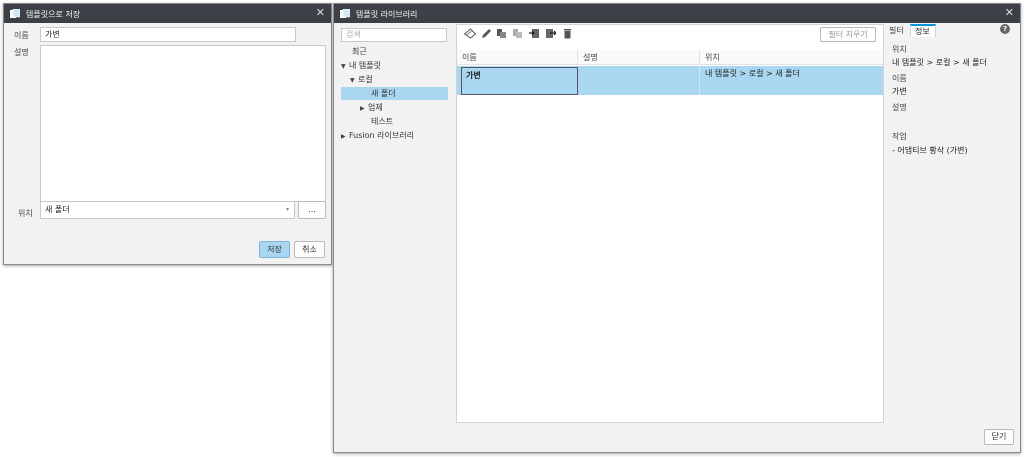 The width and height of the screenshot is (1024, 457). I want to click on library-title: 템플릿 라이브러리, so click(387, 14).